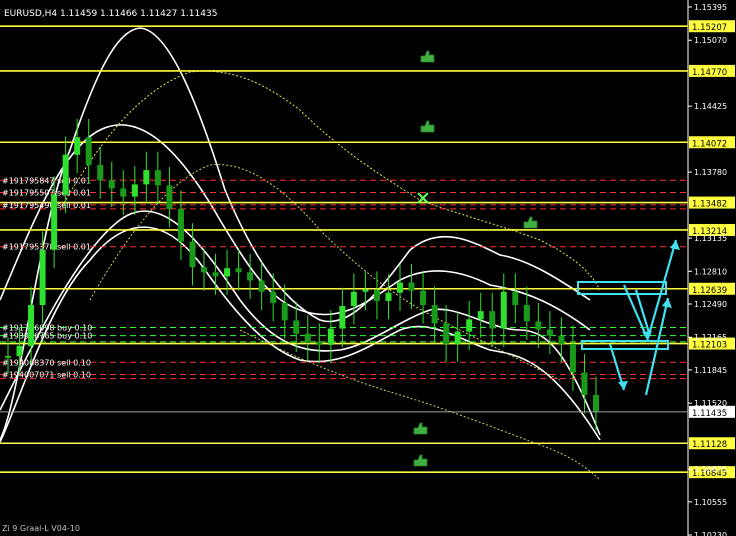  I want to click on price-tick-label-10: 1.10875, so click(710, 469).